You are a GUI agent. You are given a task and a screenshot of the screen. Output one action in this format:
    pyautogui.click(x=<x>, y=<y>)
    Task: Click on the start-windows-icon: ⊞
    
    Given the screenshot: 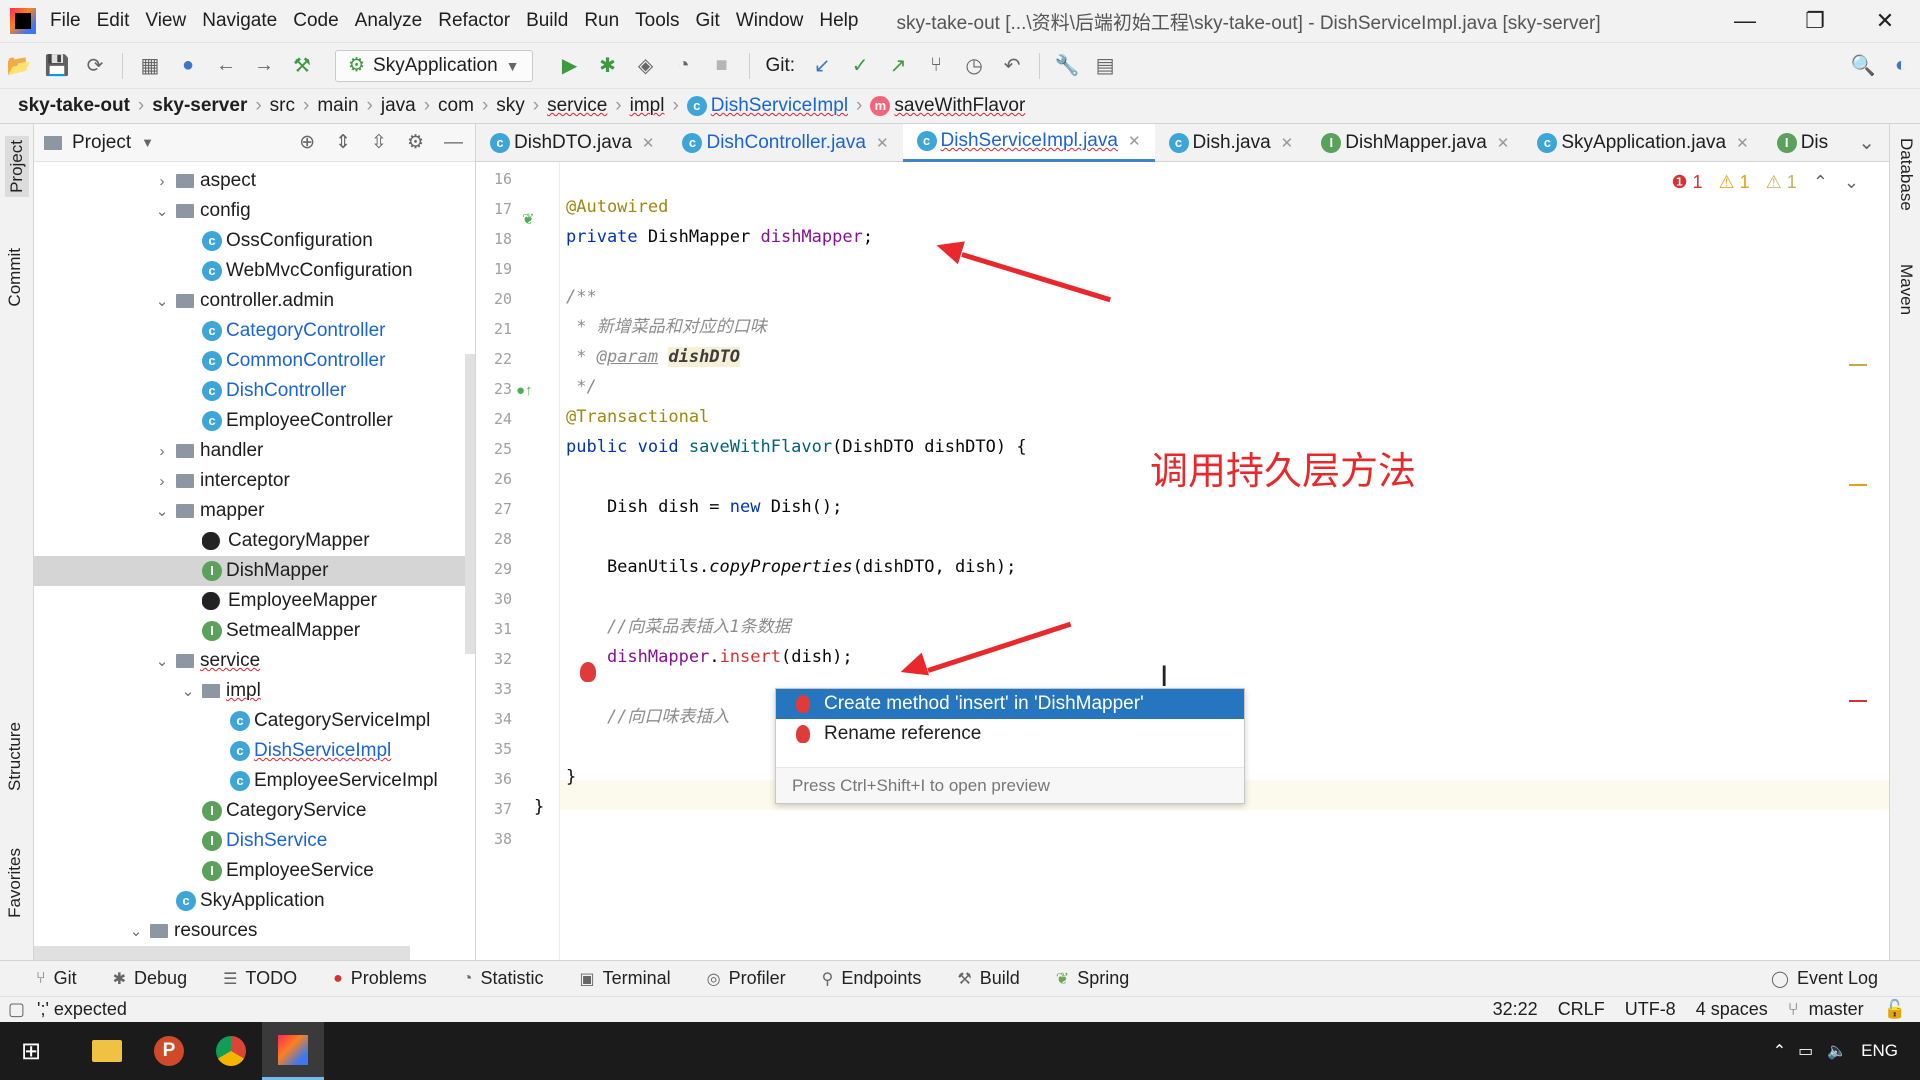 What is the action you would take?
    pyautogui.click(x=31, y=1051)
    